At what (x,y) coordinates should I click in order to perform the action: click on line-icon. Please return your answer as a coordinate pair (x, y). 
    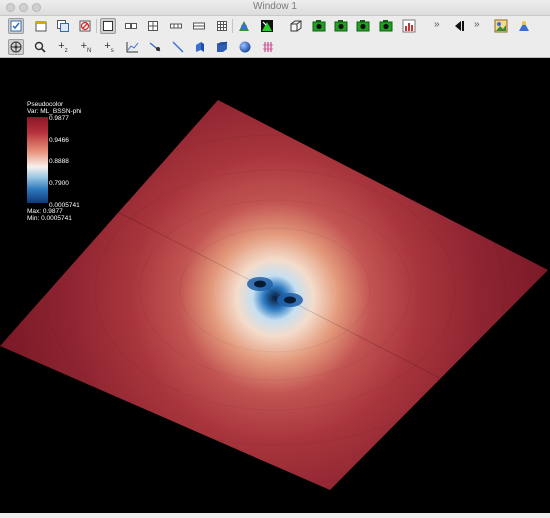
    Looking at the image, I should click on (178, 47).